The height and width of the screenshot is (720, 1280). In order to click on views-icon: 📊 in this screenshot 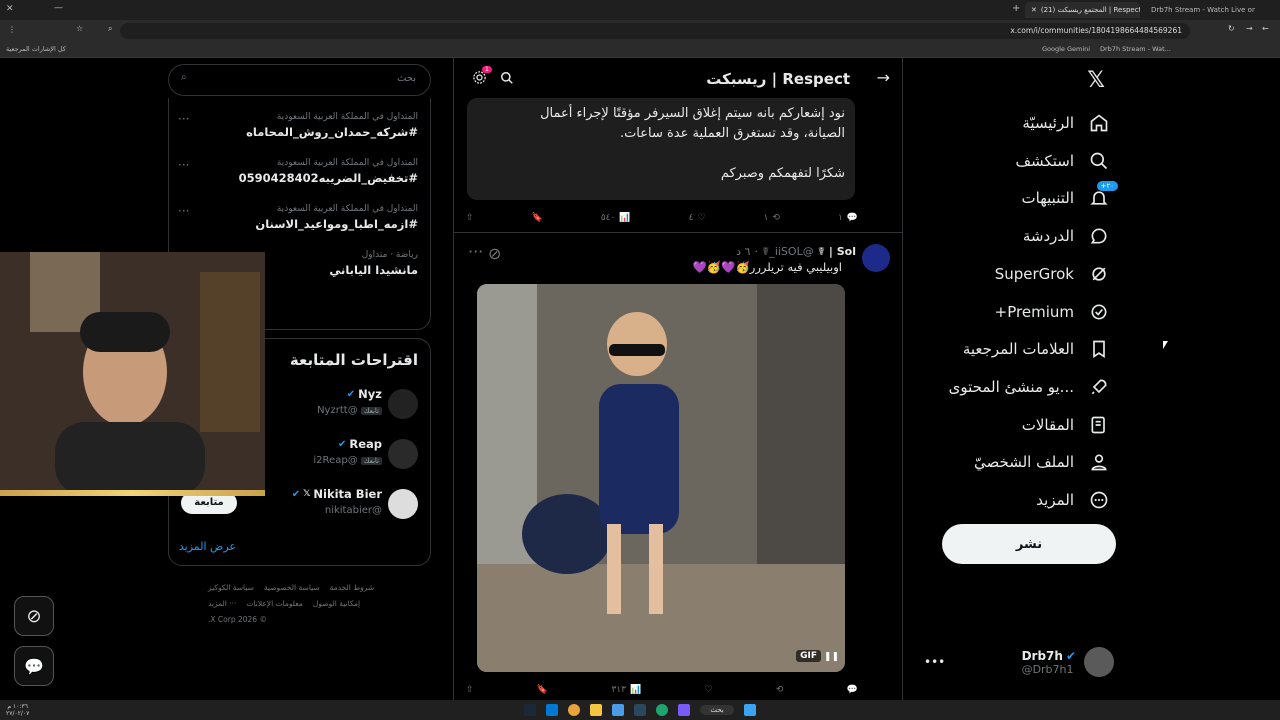, I will do `click(635, 690)`.